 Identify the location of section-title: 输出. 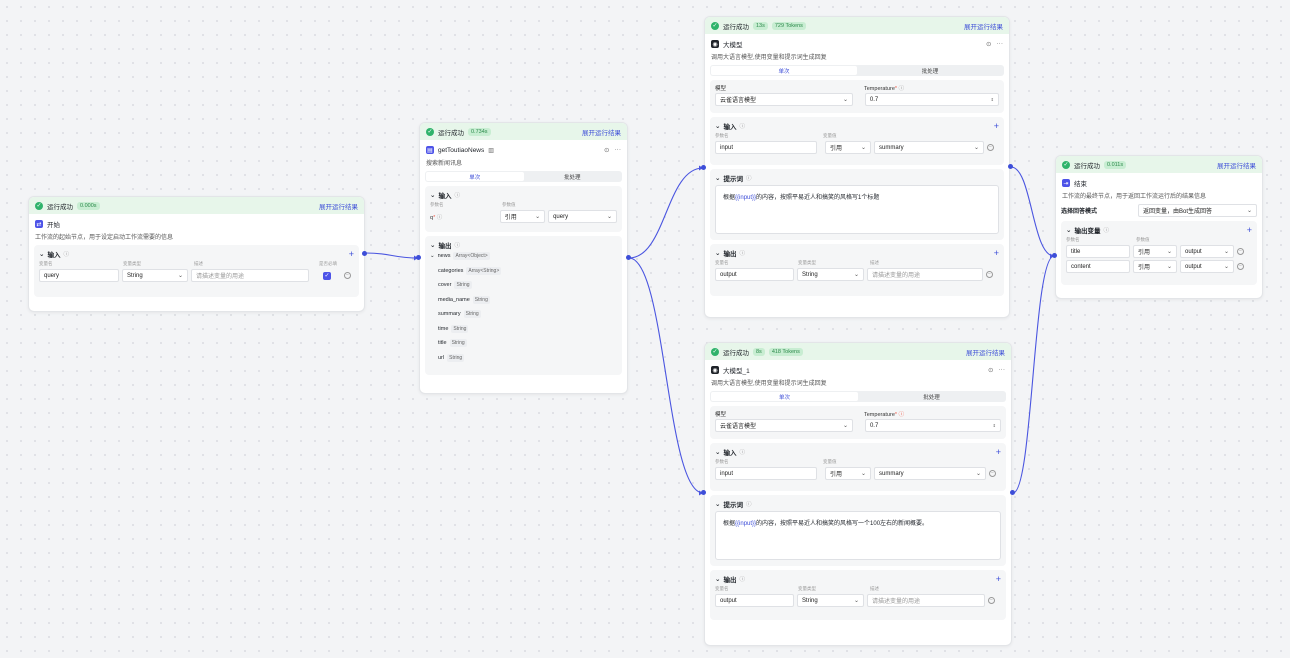
(730, 580).